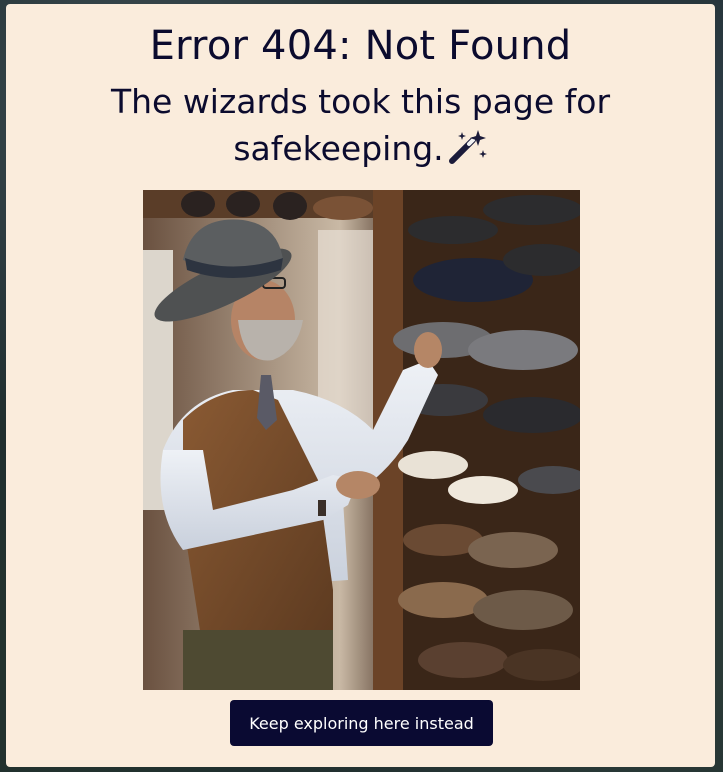 The height and width of the screenshot is (772, 723). I want to click on magic-wand-icon, so click(468, 152).